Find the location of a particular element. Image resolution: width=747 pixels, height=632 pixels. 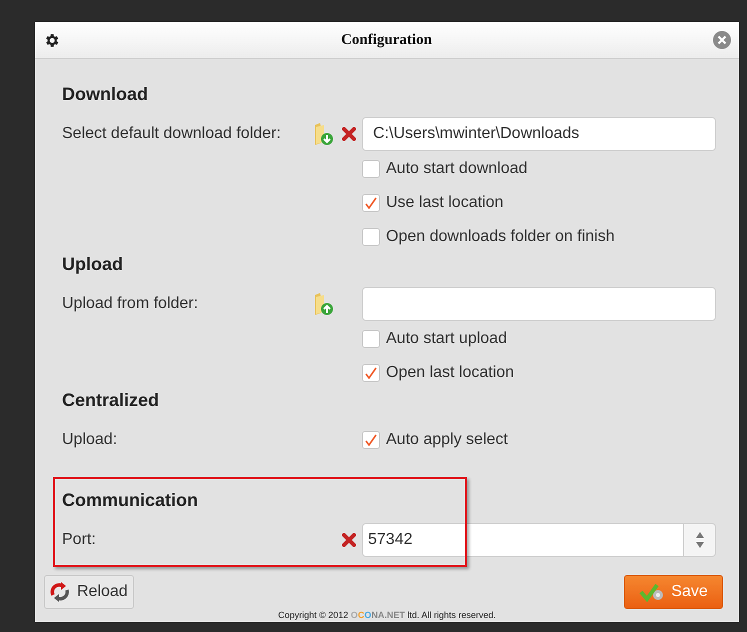

field-label: Port: is located at coordinates (79, 540).